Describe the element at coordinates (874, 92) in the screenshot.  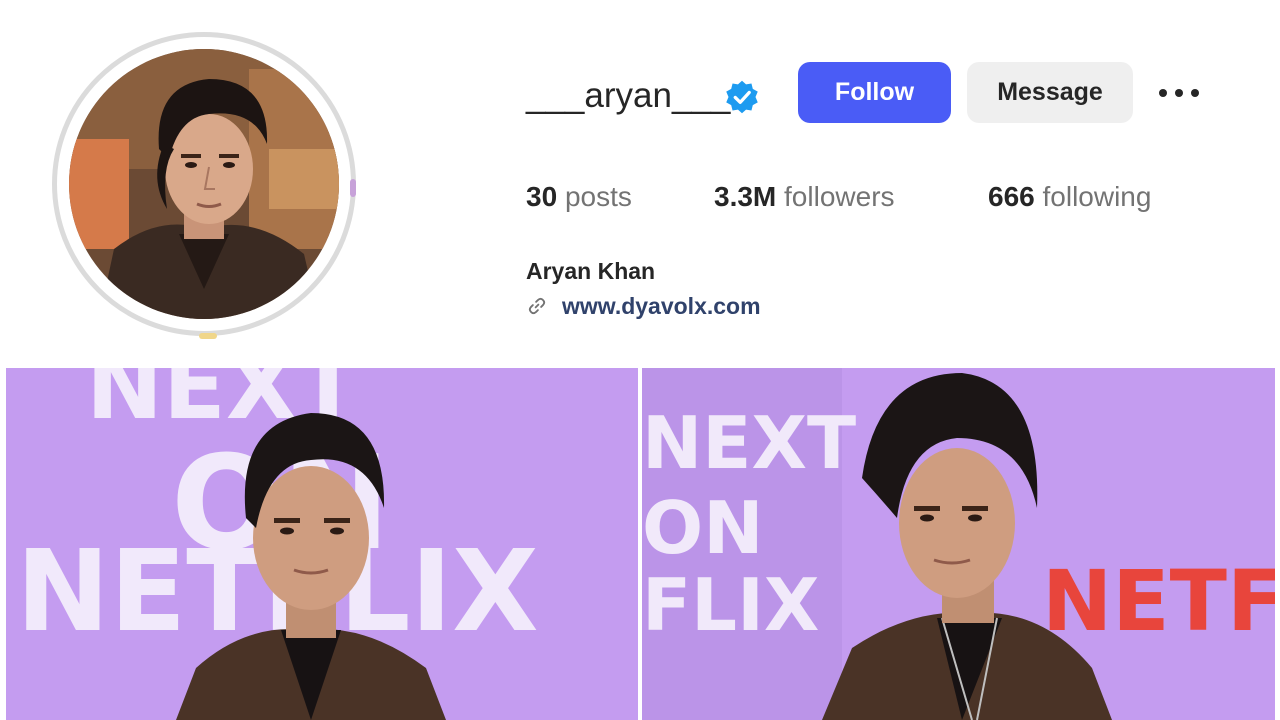
I see `follow-button: Follow` at that location.